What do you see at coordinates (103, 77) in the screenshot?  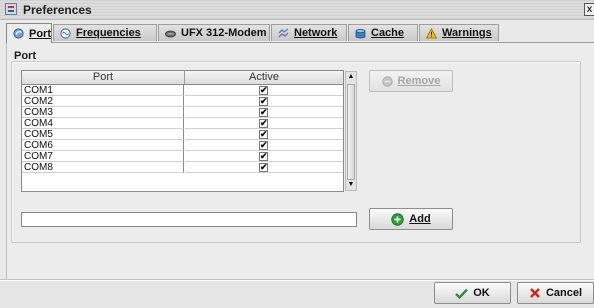 I see `column-header-port: Port` at bounding box center [103, 77].